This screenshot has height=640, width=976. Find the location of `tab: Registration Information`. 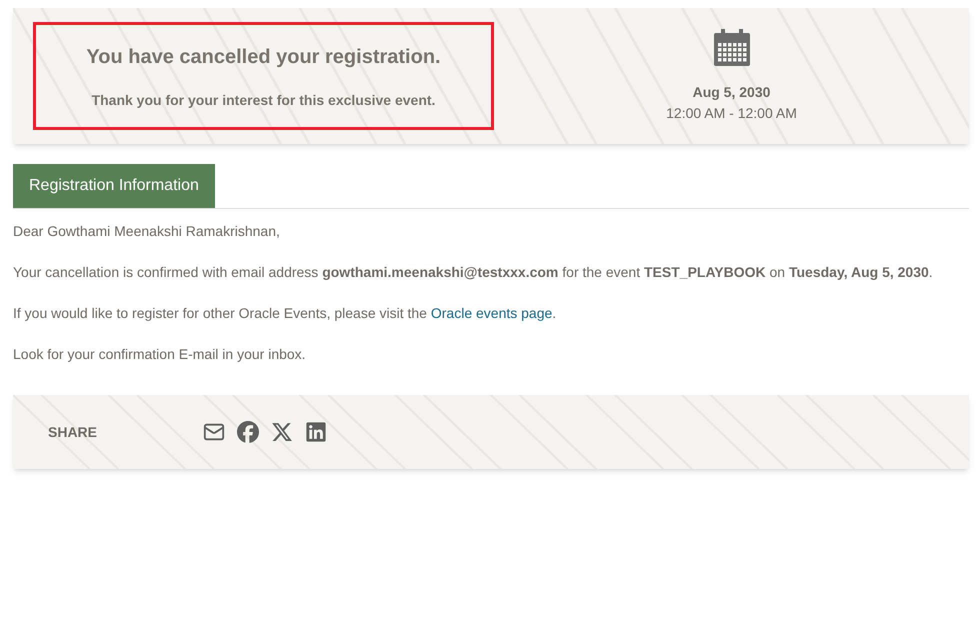

tab: Registration Information is located at coordinates (114, 186).